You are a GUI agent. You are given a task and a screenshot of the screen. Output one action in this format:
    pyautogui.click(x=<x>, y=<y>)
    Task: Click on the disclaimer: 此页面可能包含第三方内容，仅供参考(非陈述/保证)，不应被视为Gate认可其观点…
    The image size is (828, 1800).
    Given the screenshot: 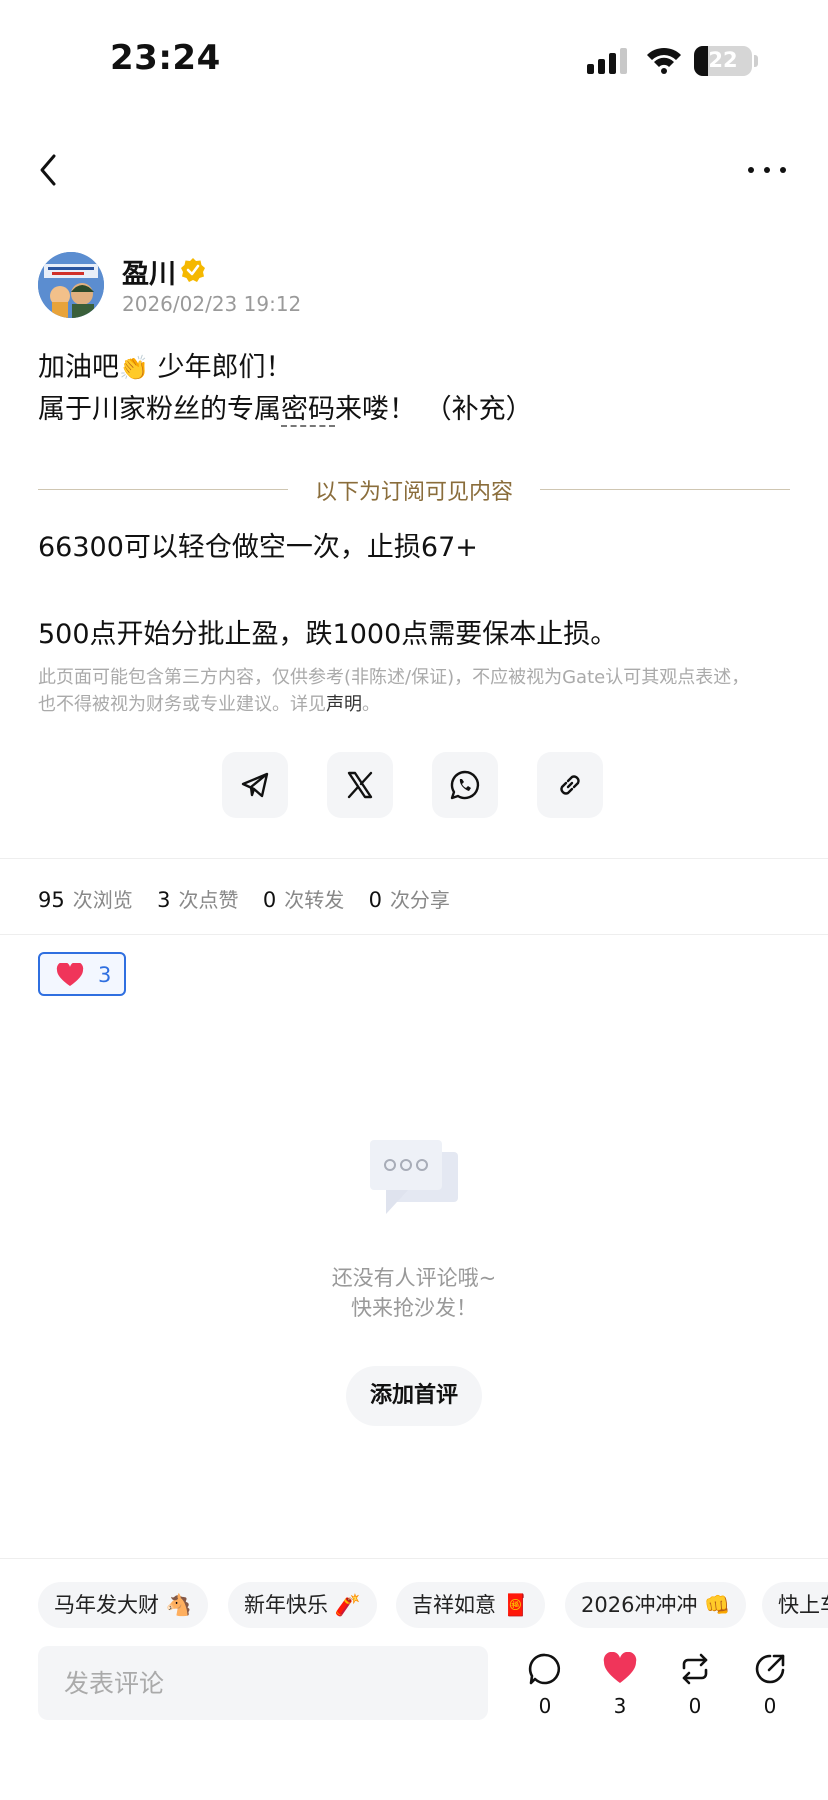 What is the action you would take?
    pyautogui.click(x=408, y=691)
    